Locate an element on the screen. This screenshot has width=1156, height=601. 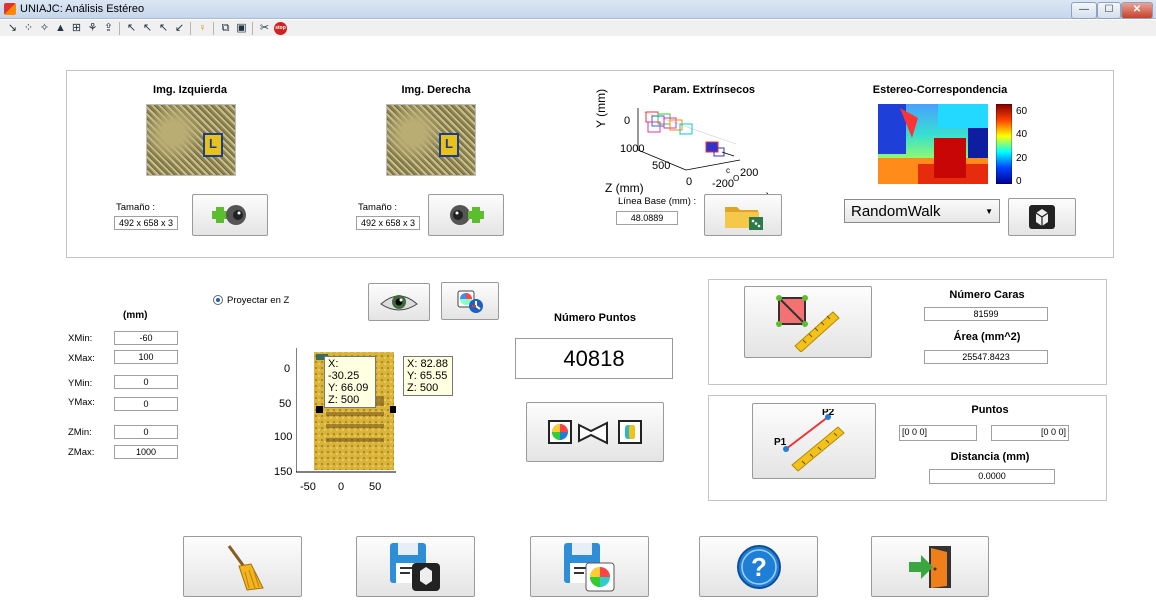
datatip-2-y: Y: 65.55 is located at coordinates (427, 376).